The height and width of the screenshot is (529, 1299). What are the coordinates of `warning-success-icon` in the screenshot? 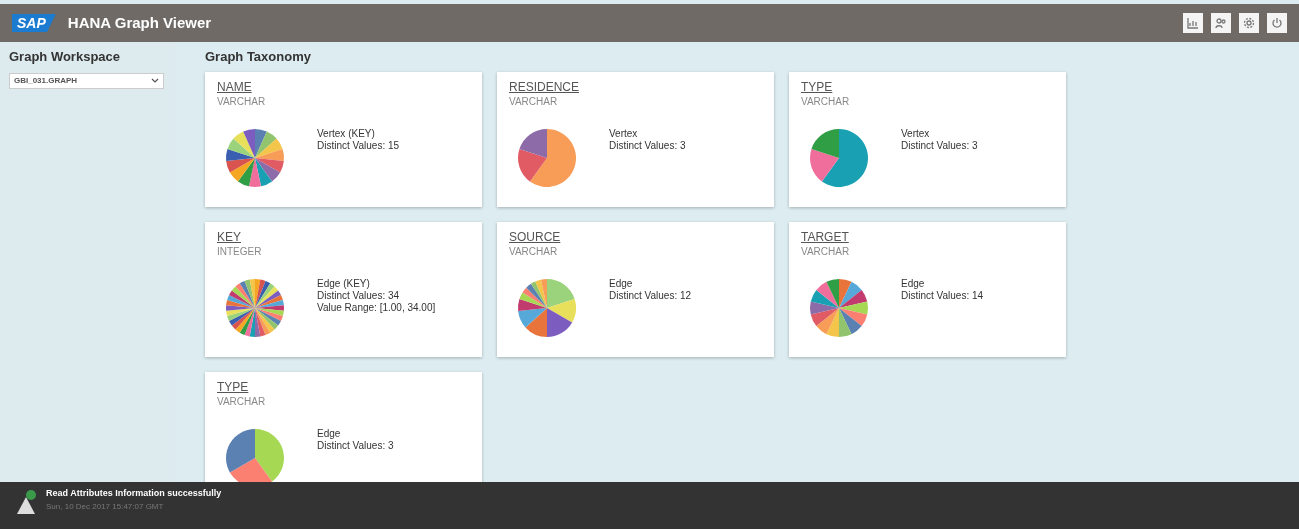 It's located at (27, 502).